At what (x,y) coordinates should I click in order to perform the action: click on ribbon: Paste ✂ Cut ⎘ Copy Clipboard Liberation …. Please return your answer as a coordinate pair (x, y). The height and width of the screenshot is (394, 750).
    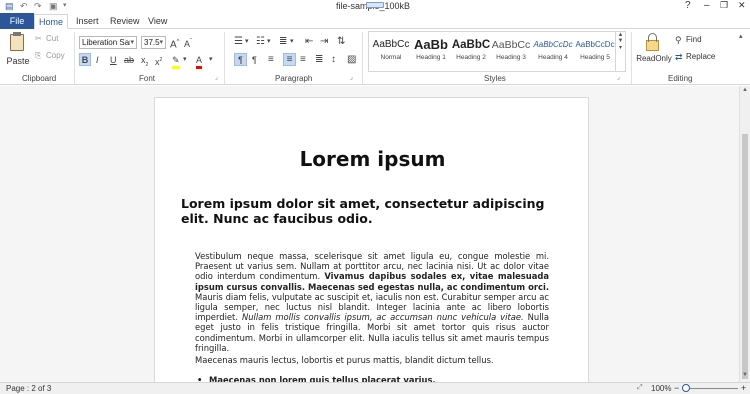
    Looking at the image, I should click on (375, 57).